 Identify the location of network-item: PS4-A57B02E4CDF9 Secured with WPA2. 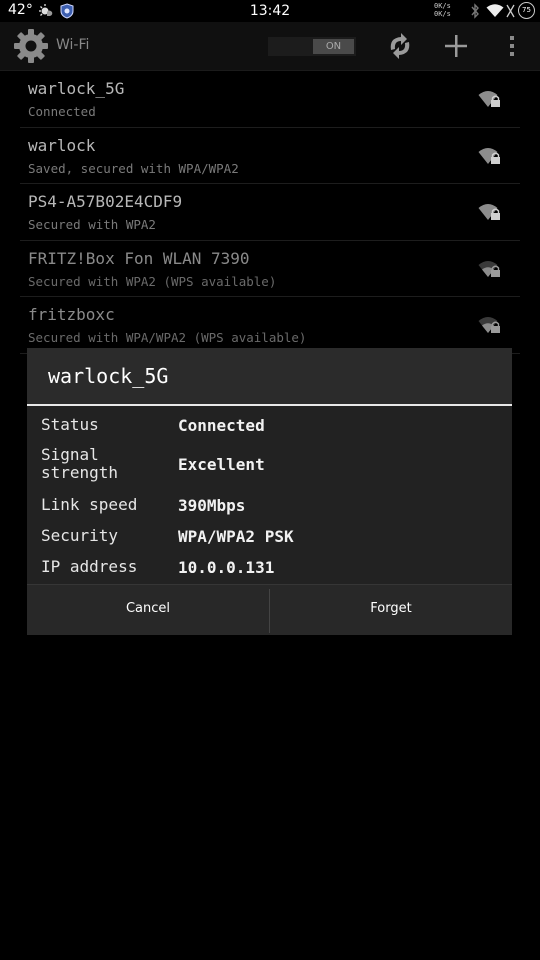
(270, 212).